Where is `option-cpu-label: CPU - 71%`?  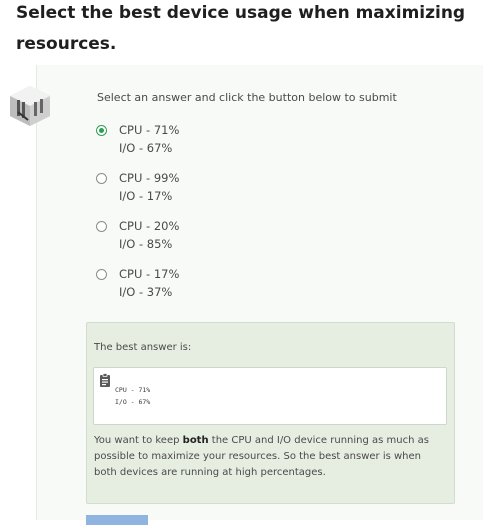 option-cpu-label: CPU - 71% is located at coordinates (149, 130).